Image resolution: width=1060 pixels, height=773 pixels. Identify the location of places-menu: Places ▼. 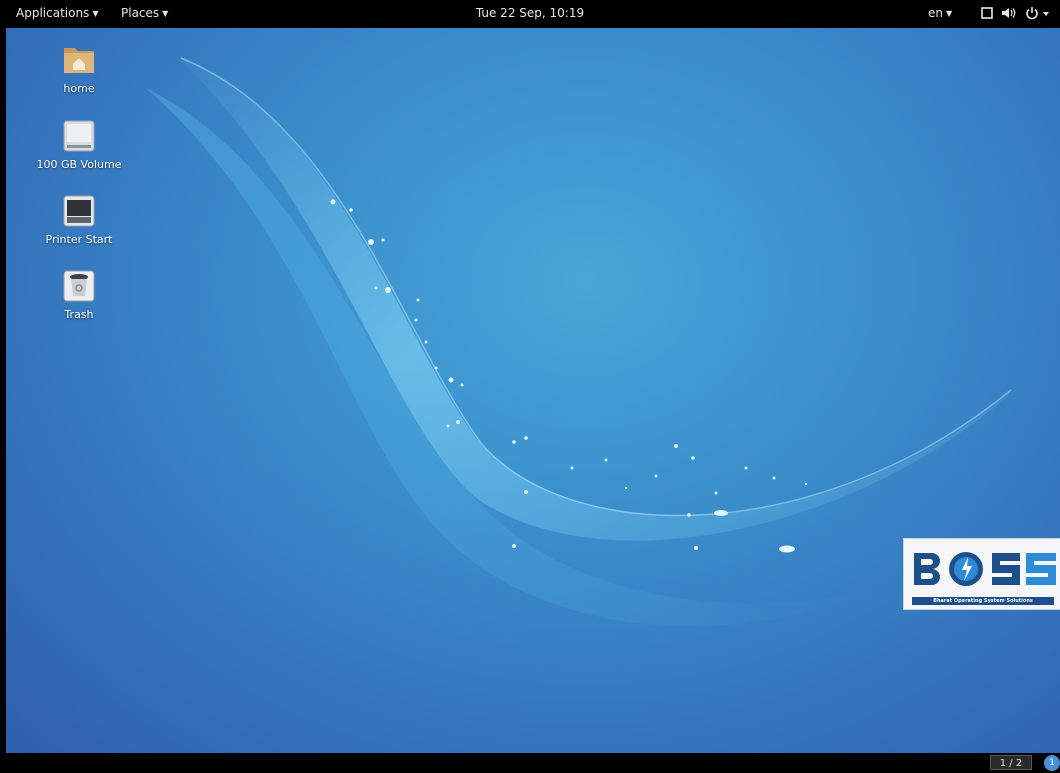
(144, 13).